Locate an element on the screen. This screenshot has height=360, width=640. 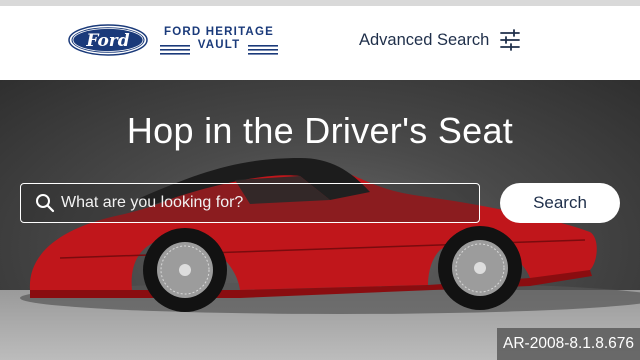
sliders-icon is located at coordinates (510, 40).